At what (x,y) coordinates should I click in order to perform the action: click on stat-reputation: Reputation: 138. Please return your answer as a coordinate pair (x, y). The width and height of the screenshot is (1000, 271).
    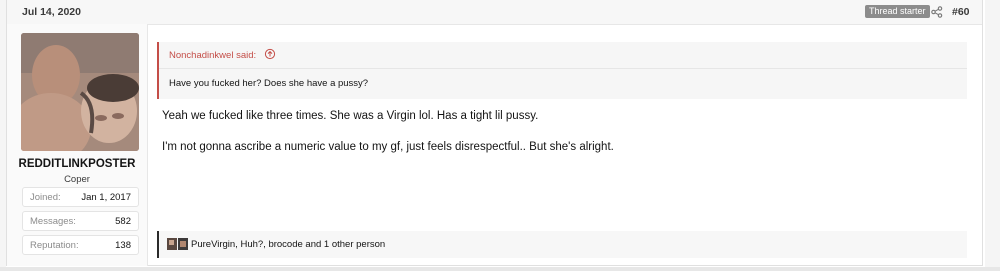
    Looking at the image, I should click on (80, 245).